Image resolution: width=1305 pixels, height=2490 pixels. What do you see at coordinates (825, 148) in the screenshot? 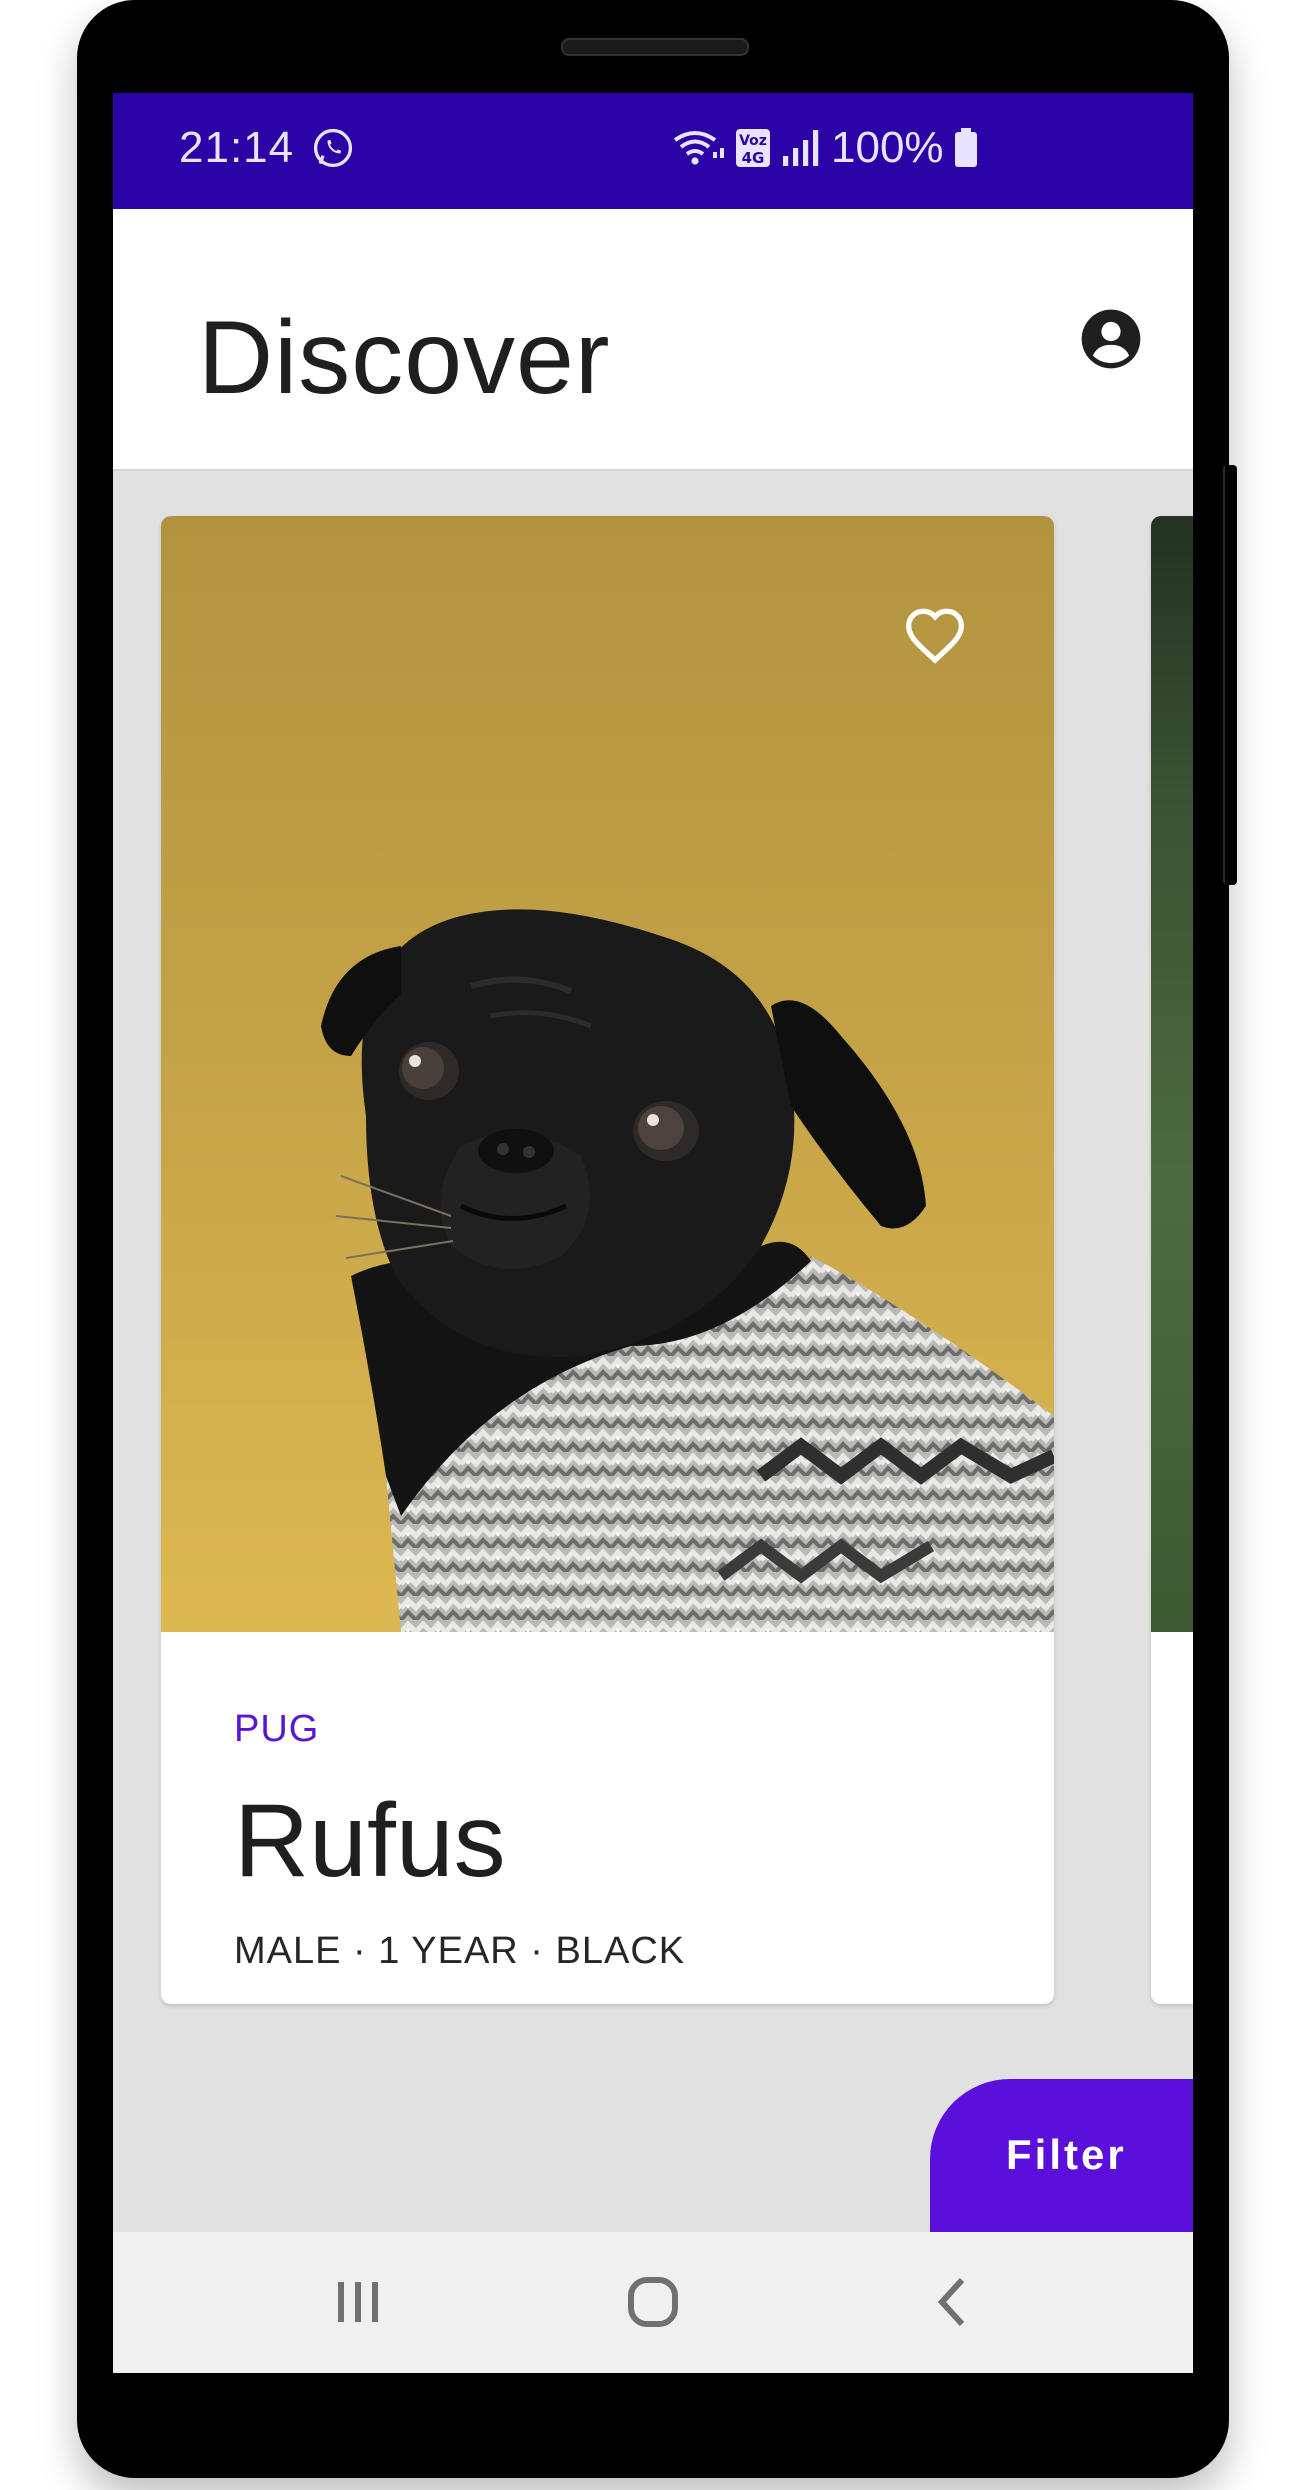
I see `status-icons: Voz 4G 100%` at bounding box center [825, 148].